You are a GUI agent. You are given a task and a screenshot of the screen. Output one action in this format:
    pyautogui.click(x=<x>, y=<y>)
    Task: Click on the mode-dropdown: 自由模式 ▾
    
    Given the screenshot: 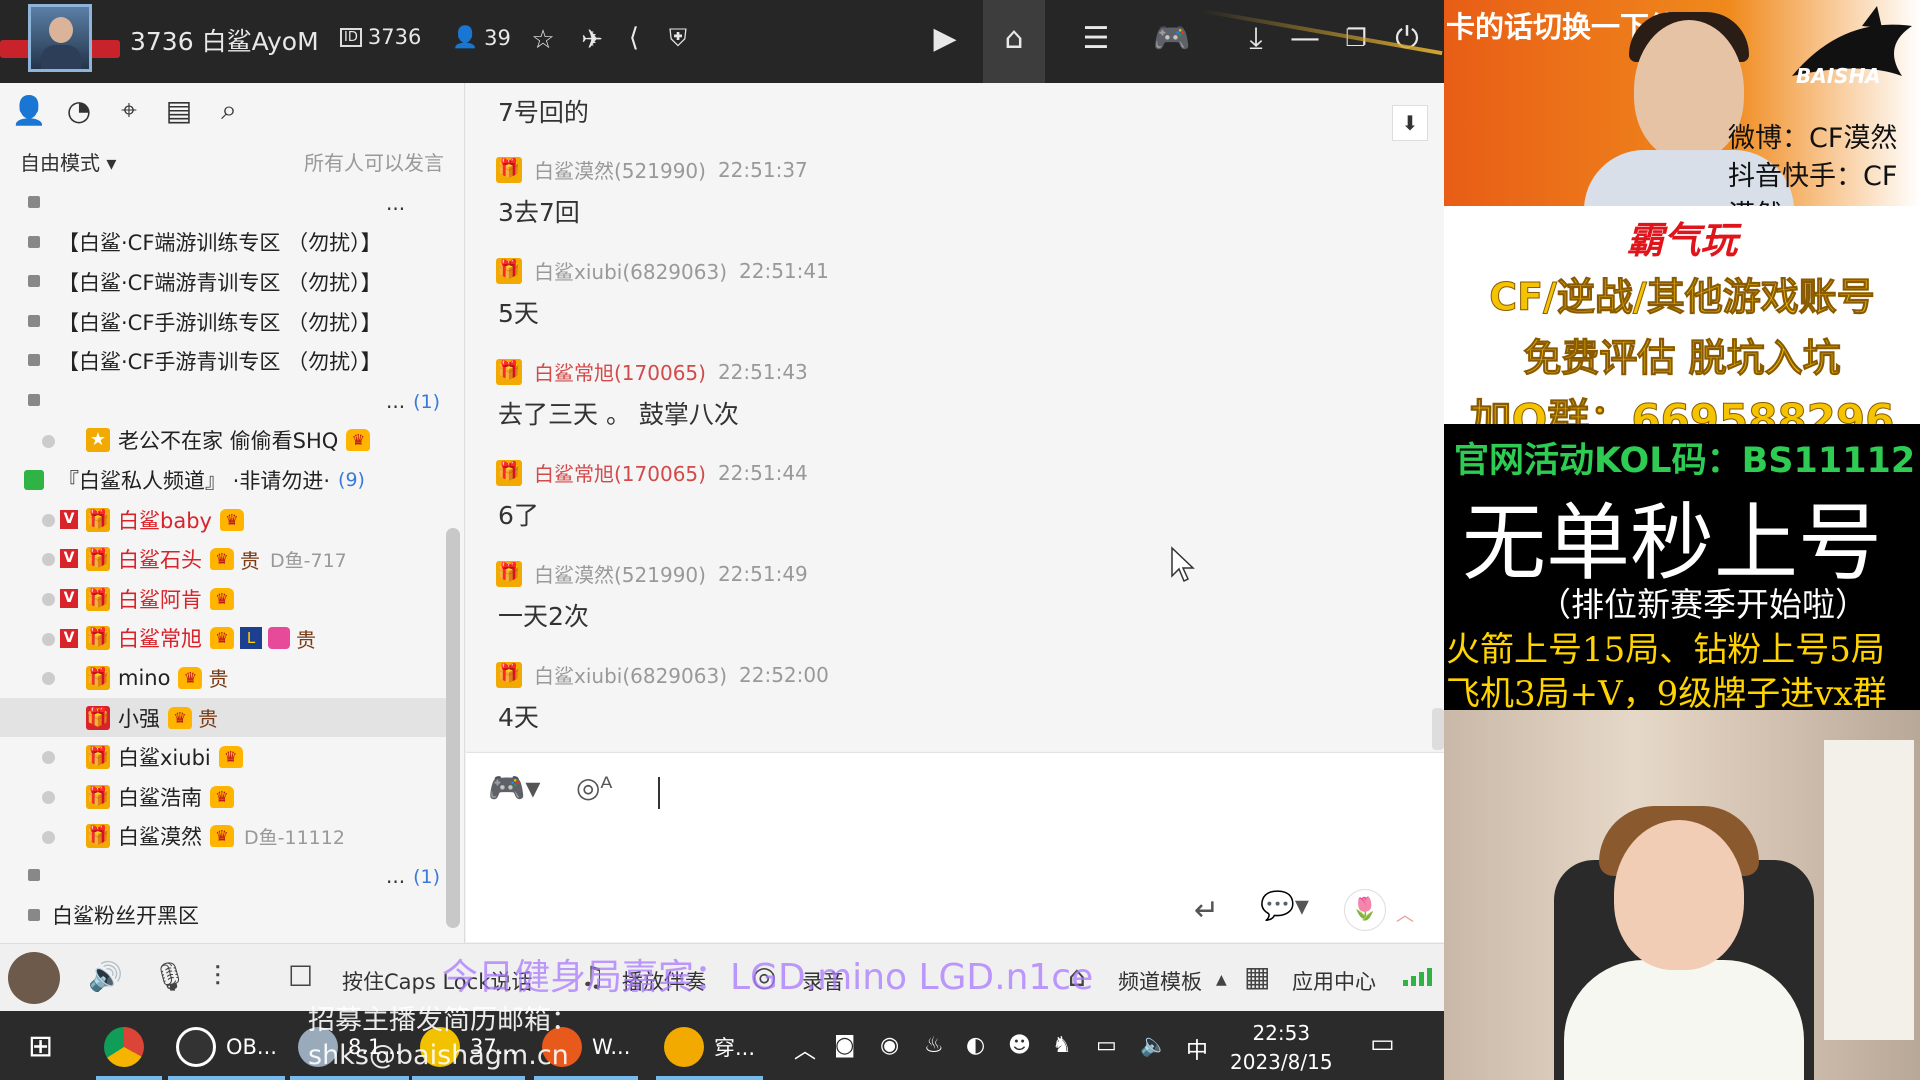 What is the action you would take?
    pyautogui.click(x=68, y=161)
    